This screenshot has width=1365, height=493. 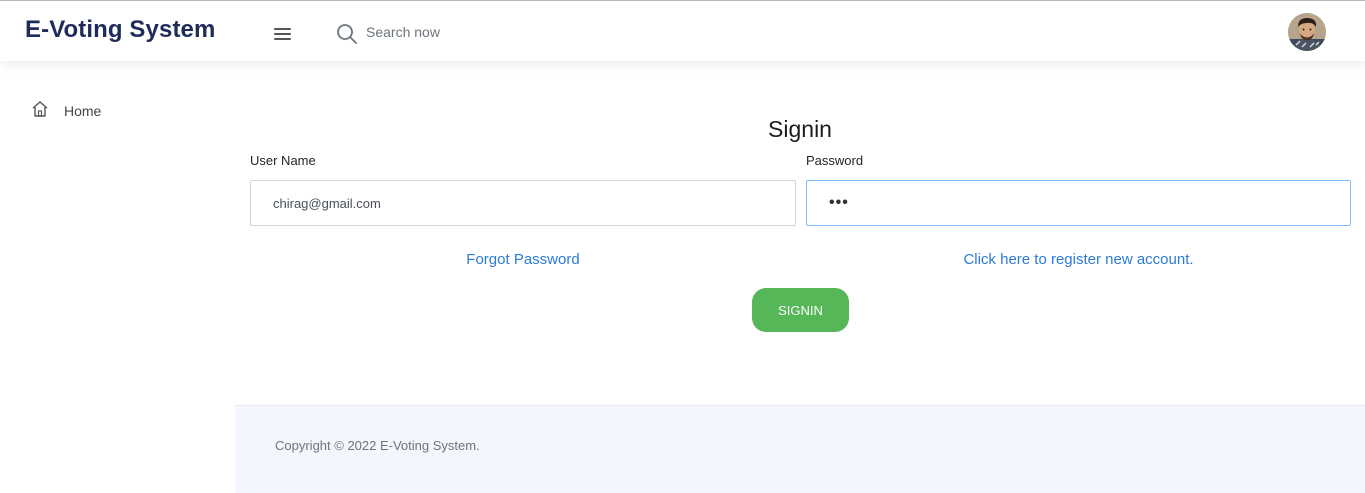 What do you see at coordinates (83, 111) in the screenshot?
I see `sidebar-item-label: Home` at bounding box center [83, 111].